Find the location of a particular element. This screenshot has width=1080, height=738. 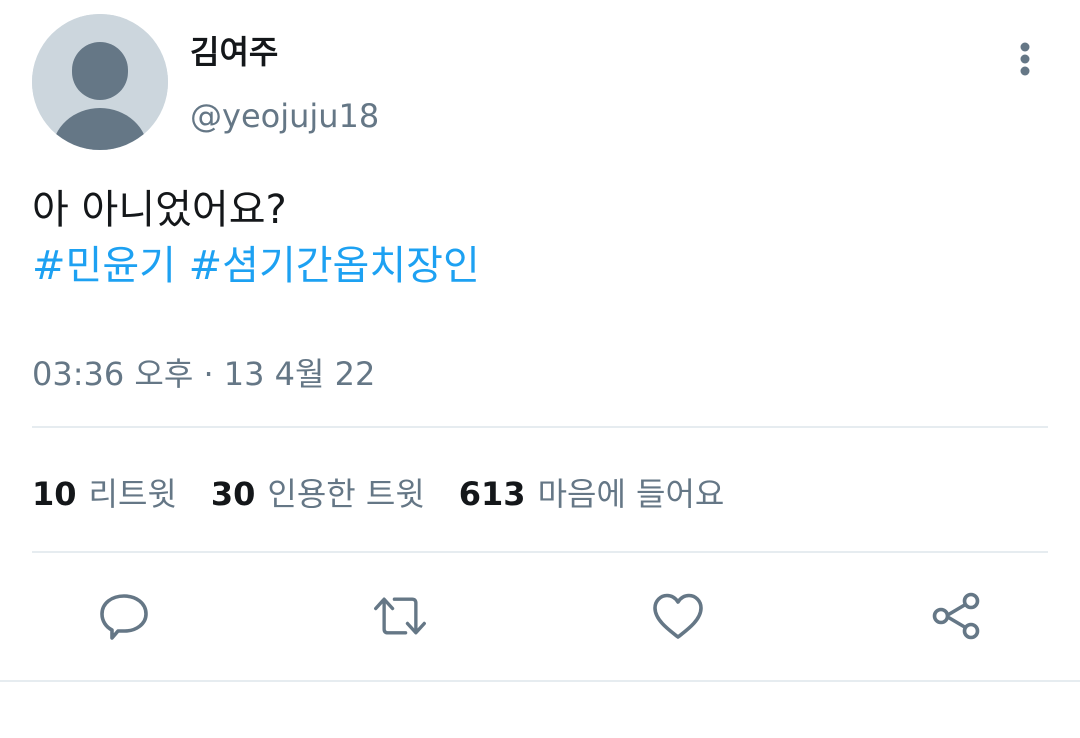

default-avatar-icon is located at coordinates (100, 82).